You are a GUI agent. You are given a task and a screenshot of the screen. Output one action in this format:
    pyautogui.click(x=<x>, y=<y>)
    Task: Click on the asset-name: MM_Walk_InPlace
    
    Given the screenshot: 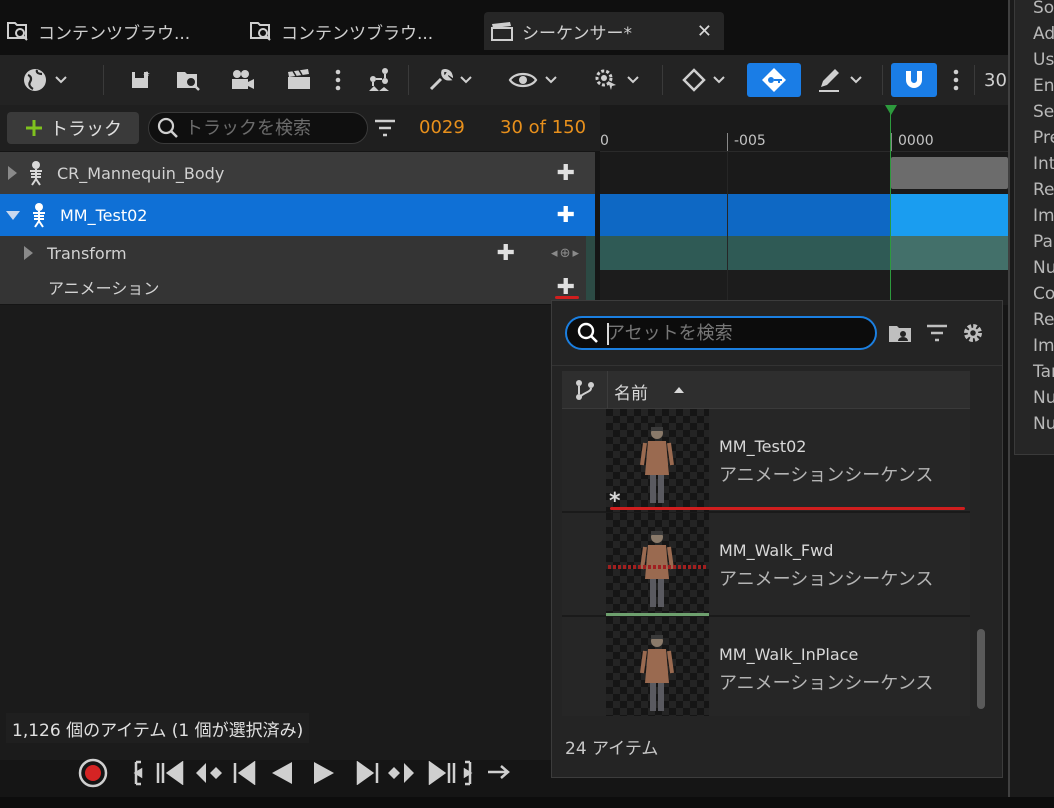 What is the action you would take?
    pyautogui.click(x=789, y=654)
    